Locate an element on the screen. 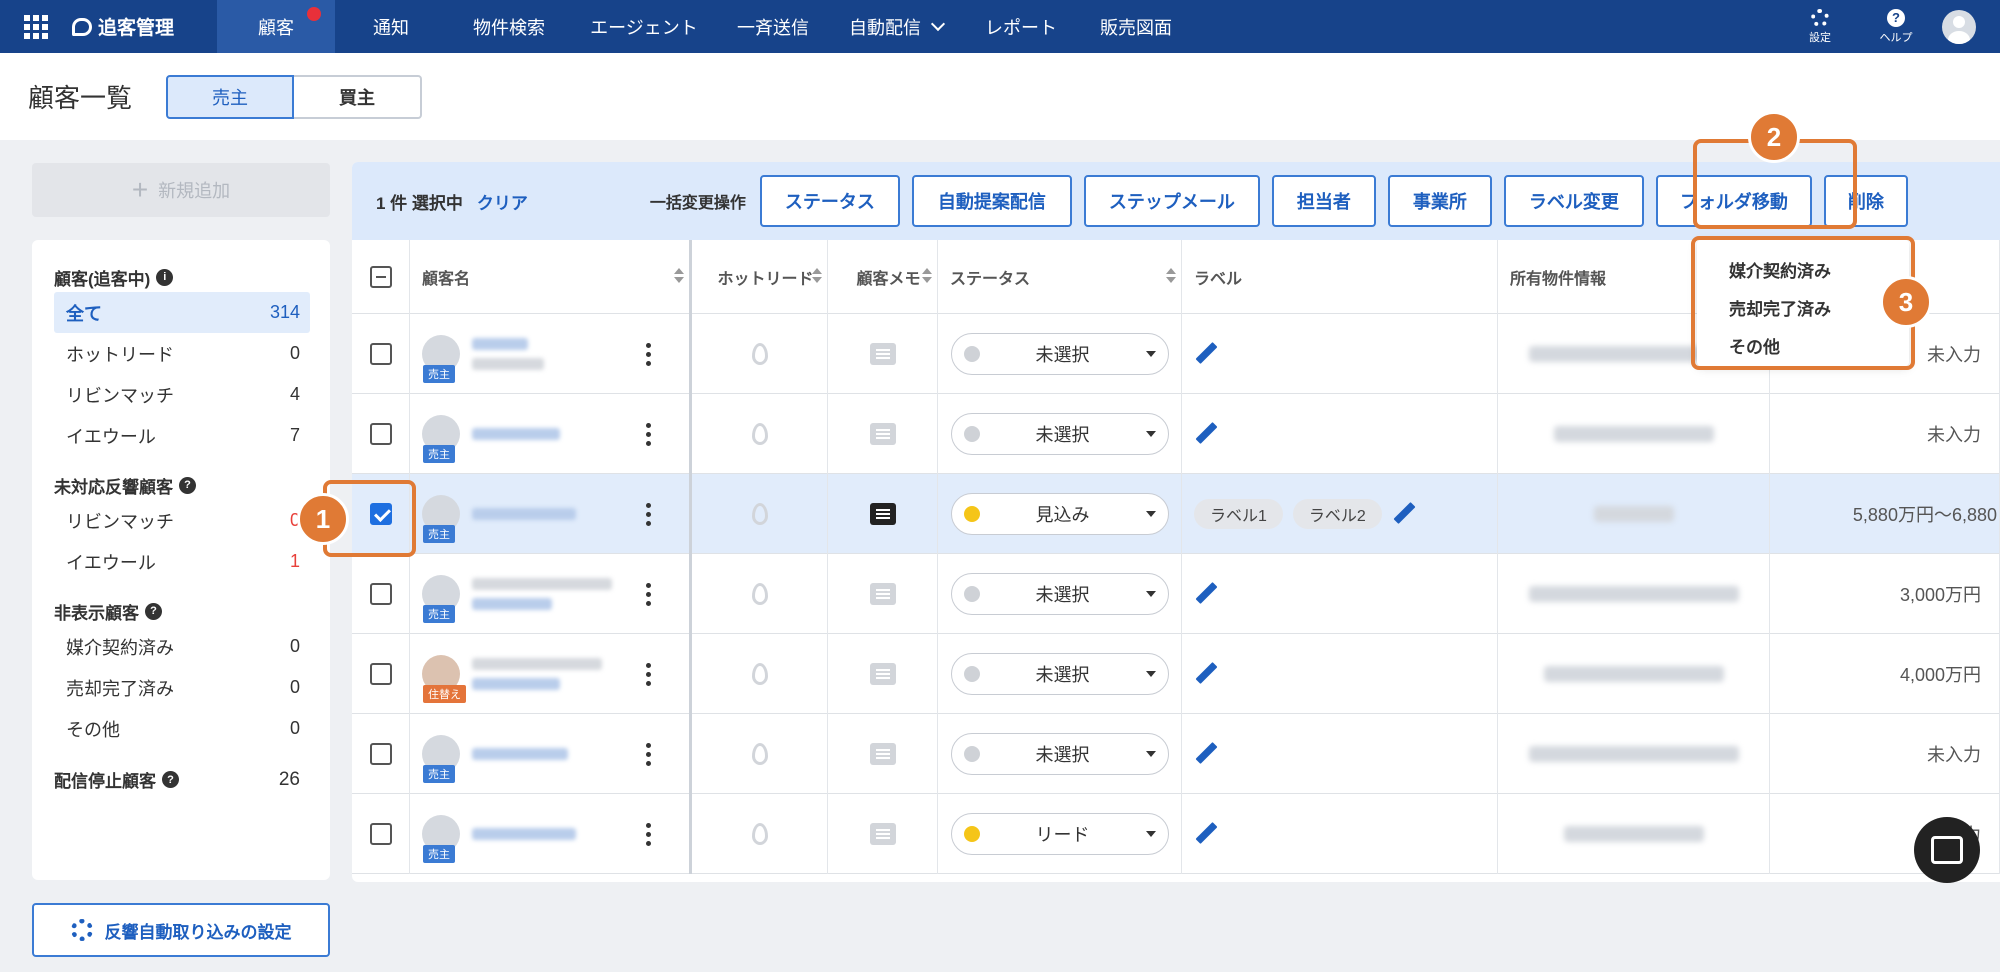 Image resolution: width=2000 pixels, height=972 pixels. nav-bulk-send: 一斉送信 is located at coordinates (773, 26).